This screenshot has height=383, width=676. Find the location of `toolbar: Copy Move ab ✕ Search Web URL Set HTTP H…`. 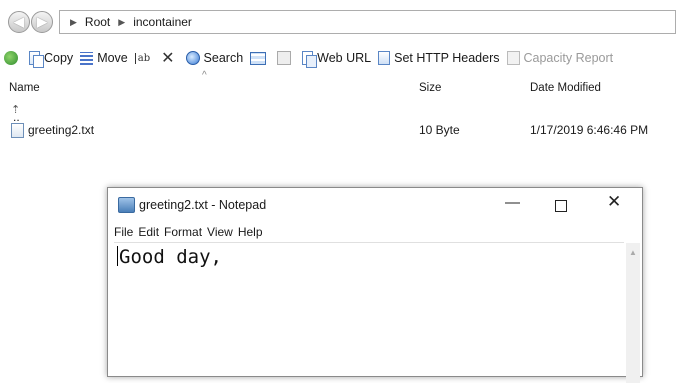

toolbar: Copy Move ab ✕ Search Web URL Set HTTP H… is located at coordinates (338, 58).